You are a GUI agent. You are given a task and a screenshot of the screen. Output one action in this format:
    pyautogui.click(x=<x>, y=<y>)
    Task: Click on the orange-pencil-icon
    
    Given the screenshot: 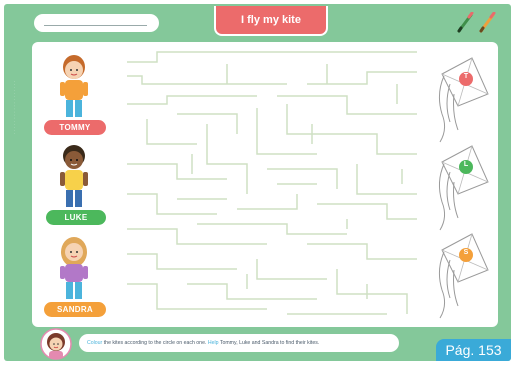 What is the action you would take?
    pyautogui.click(x=487, y=22)
    